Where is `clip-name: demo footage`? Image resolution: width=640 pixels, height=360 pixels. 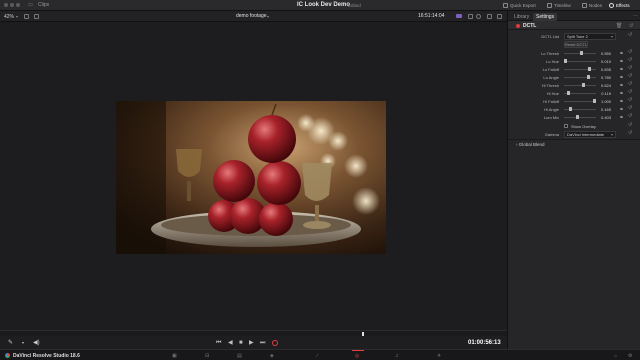 clip-name: demo footage is located at coordinates (251, 16).